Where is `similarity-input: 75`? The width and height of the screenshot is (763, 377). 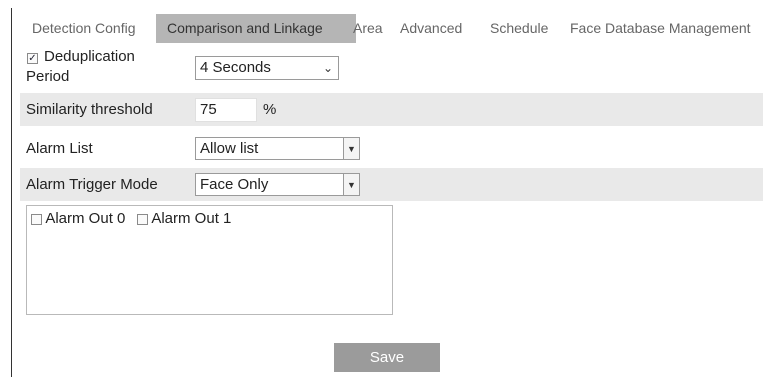 similarity-input: 75 is located at coordinates (226, 110).